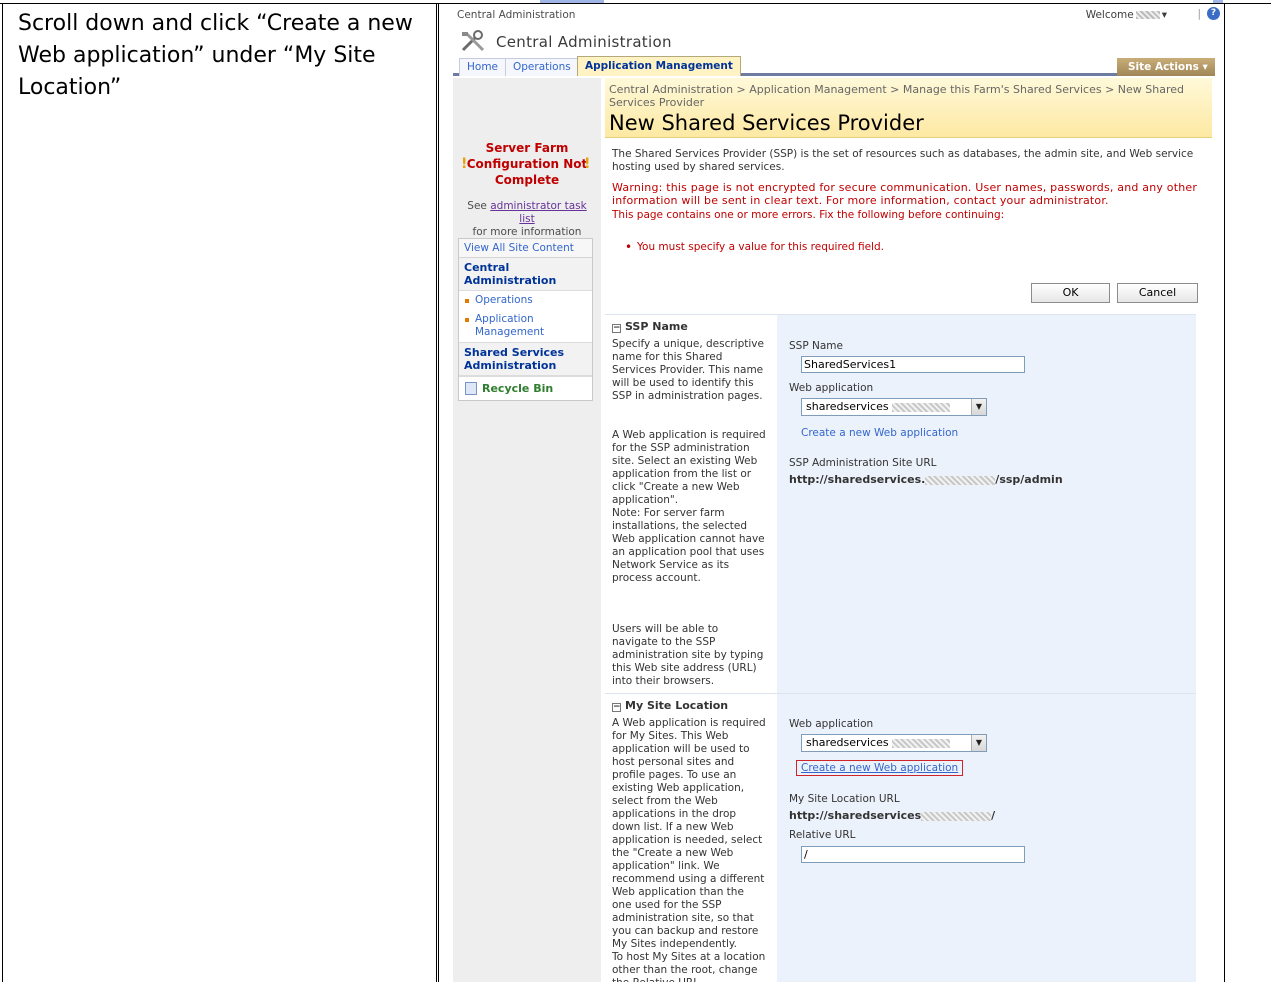  What do you see at coordinates (656, 326) in the screenshot?
I see `ssp-name-title-label: SSP Name` at bounding box center [656, 326].